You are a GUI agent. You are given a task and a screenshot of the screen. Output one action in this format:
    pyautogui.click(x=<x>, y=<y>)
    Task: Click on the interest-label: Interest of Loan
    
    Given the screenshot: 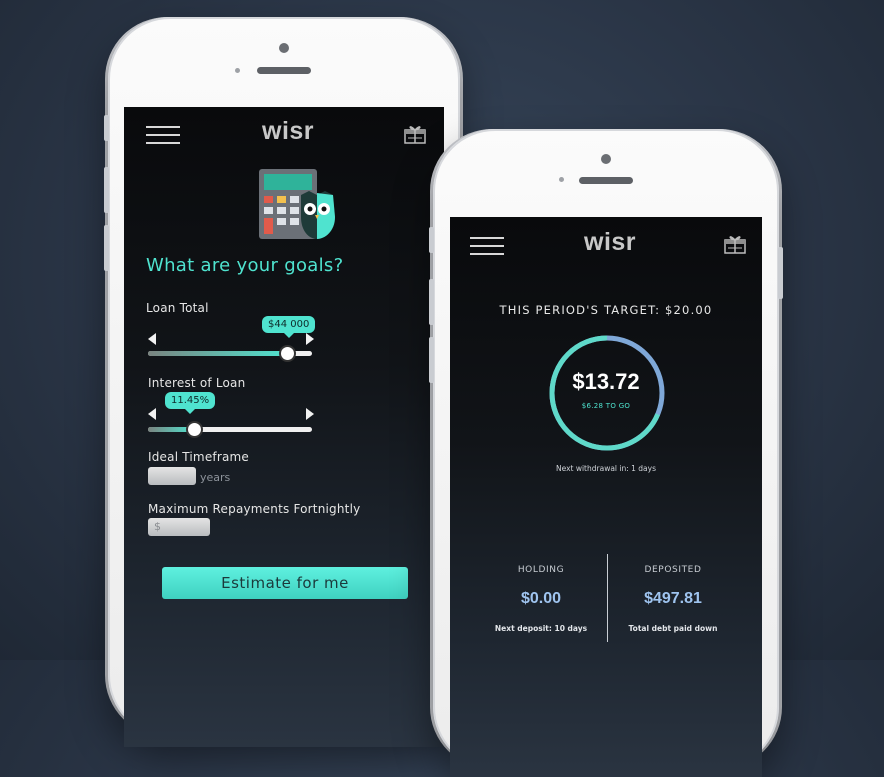 What is the action you would take?
    pyautogui.click(x=197, y=383)
    